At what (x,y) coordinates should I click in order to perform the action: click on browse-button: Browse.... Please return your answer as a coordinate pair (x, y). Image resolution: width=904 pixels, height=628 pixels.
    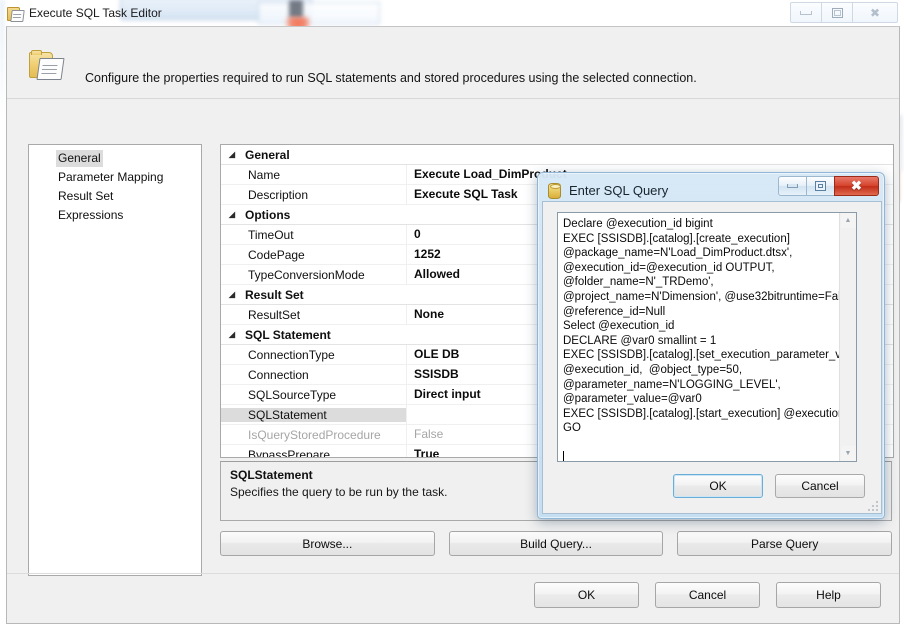
    Looking at the image, I should click on (327, 543).